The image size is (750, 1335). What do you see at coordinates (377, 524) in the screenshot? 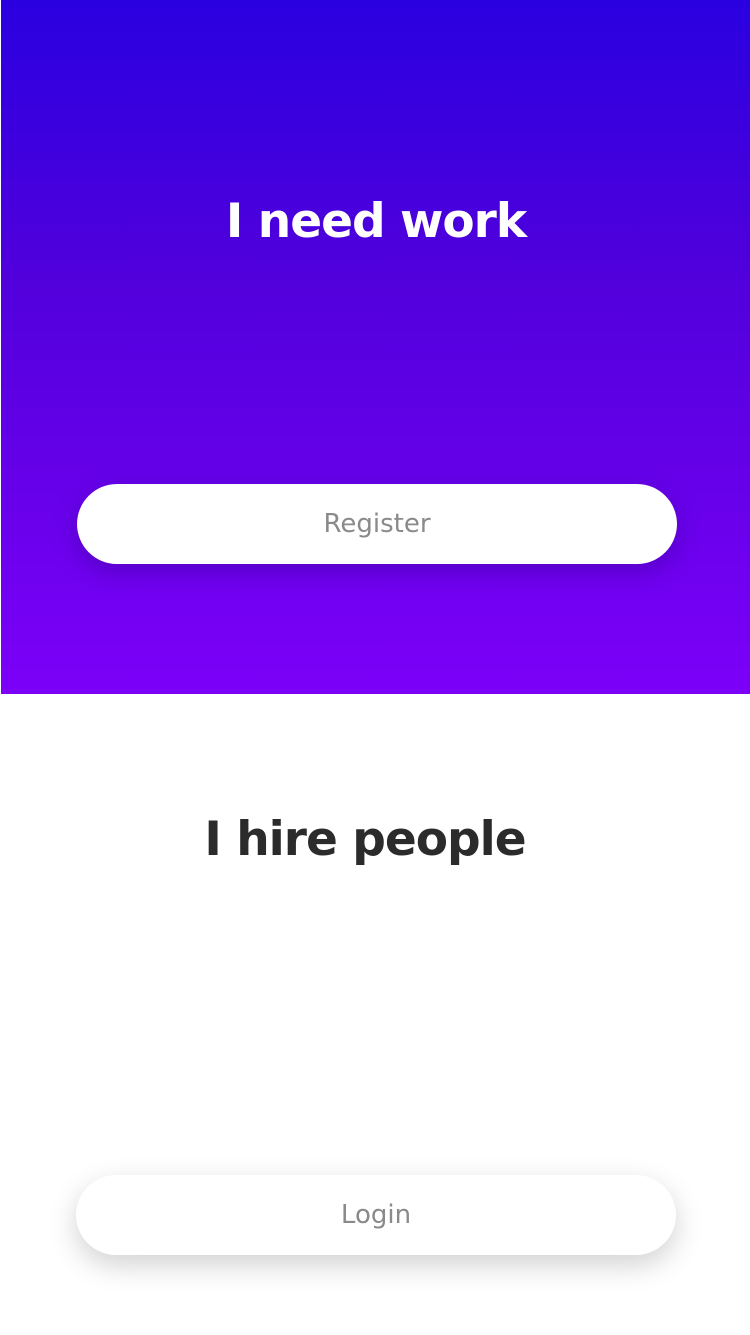
I see `register-button: Register` at bounding box center [377, 524].